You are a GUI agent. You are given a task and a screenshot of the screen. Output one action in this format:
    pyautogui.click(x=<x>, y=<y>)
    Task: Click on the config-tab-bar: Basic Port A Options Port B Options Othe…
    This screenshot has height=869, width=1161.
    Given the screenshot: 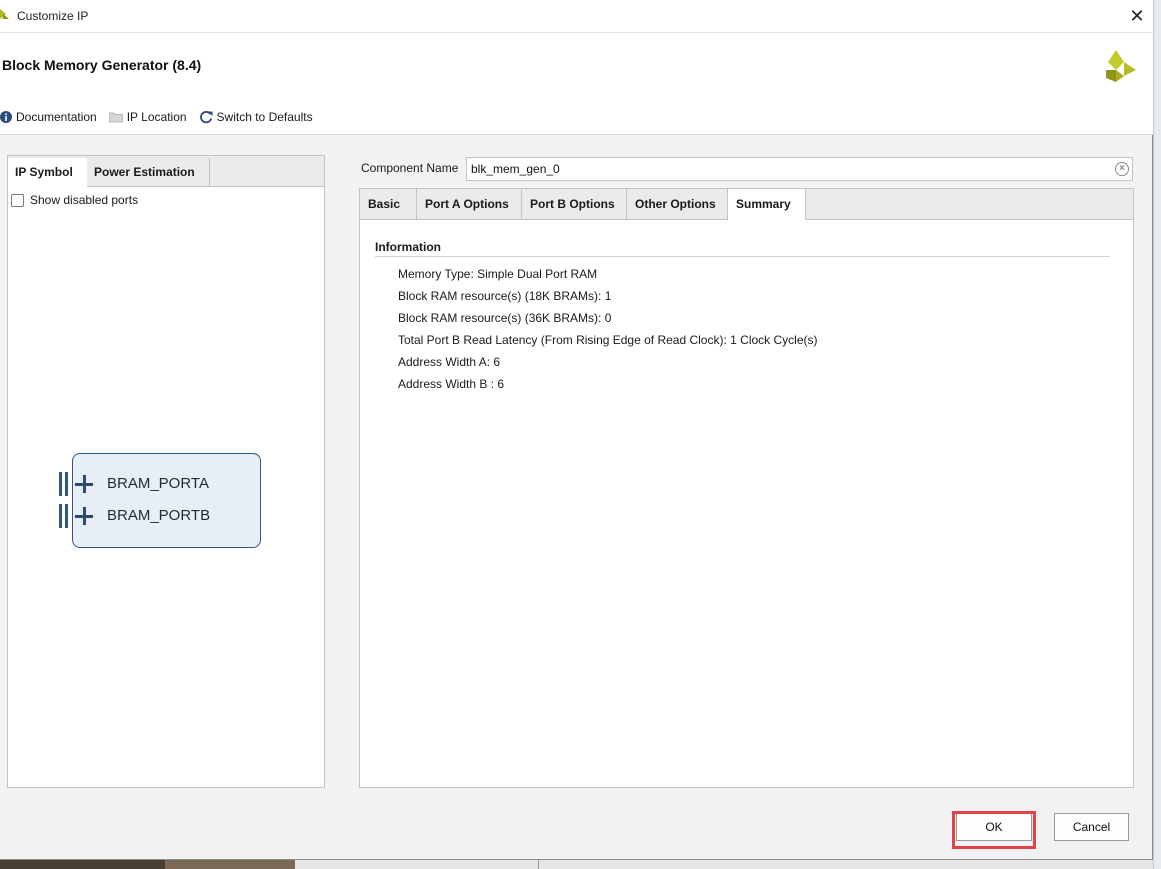 What is the action you would take?
    pyautogui.click(x=746, y=204)
    